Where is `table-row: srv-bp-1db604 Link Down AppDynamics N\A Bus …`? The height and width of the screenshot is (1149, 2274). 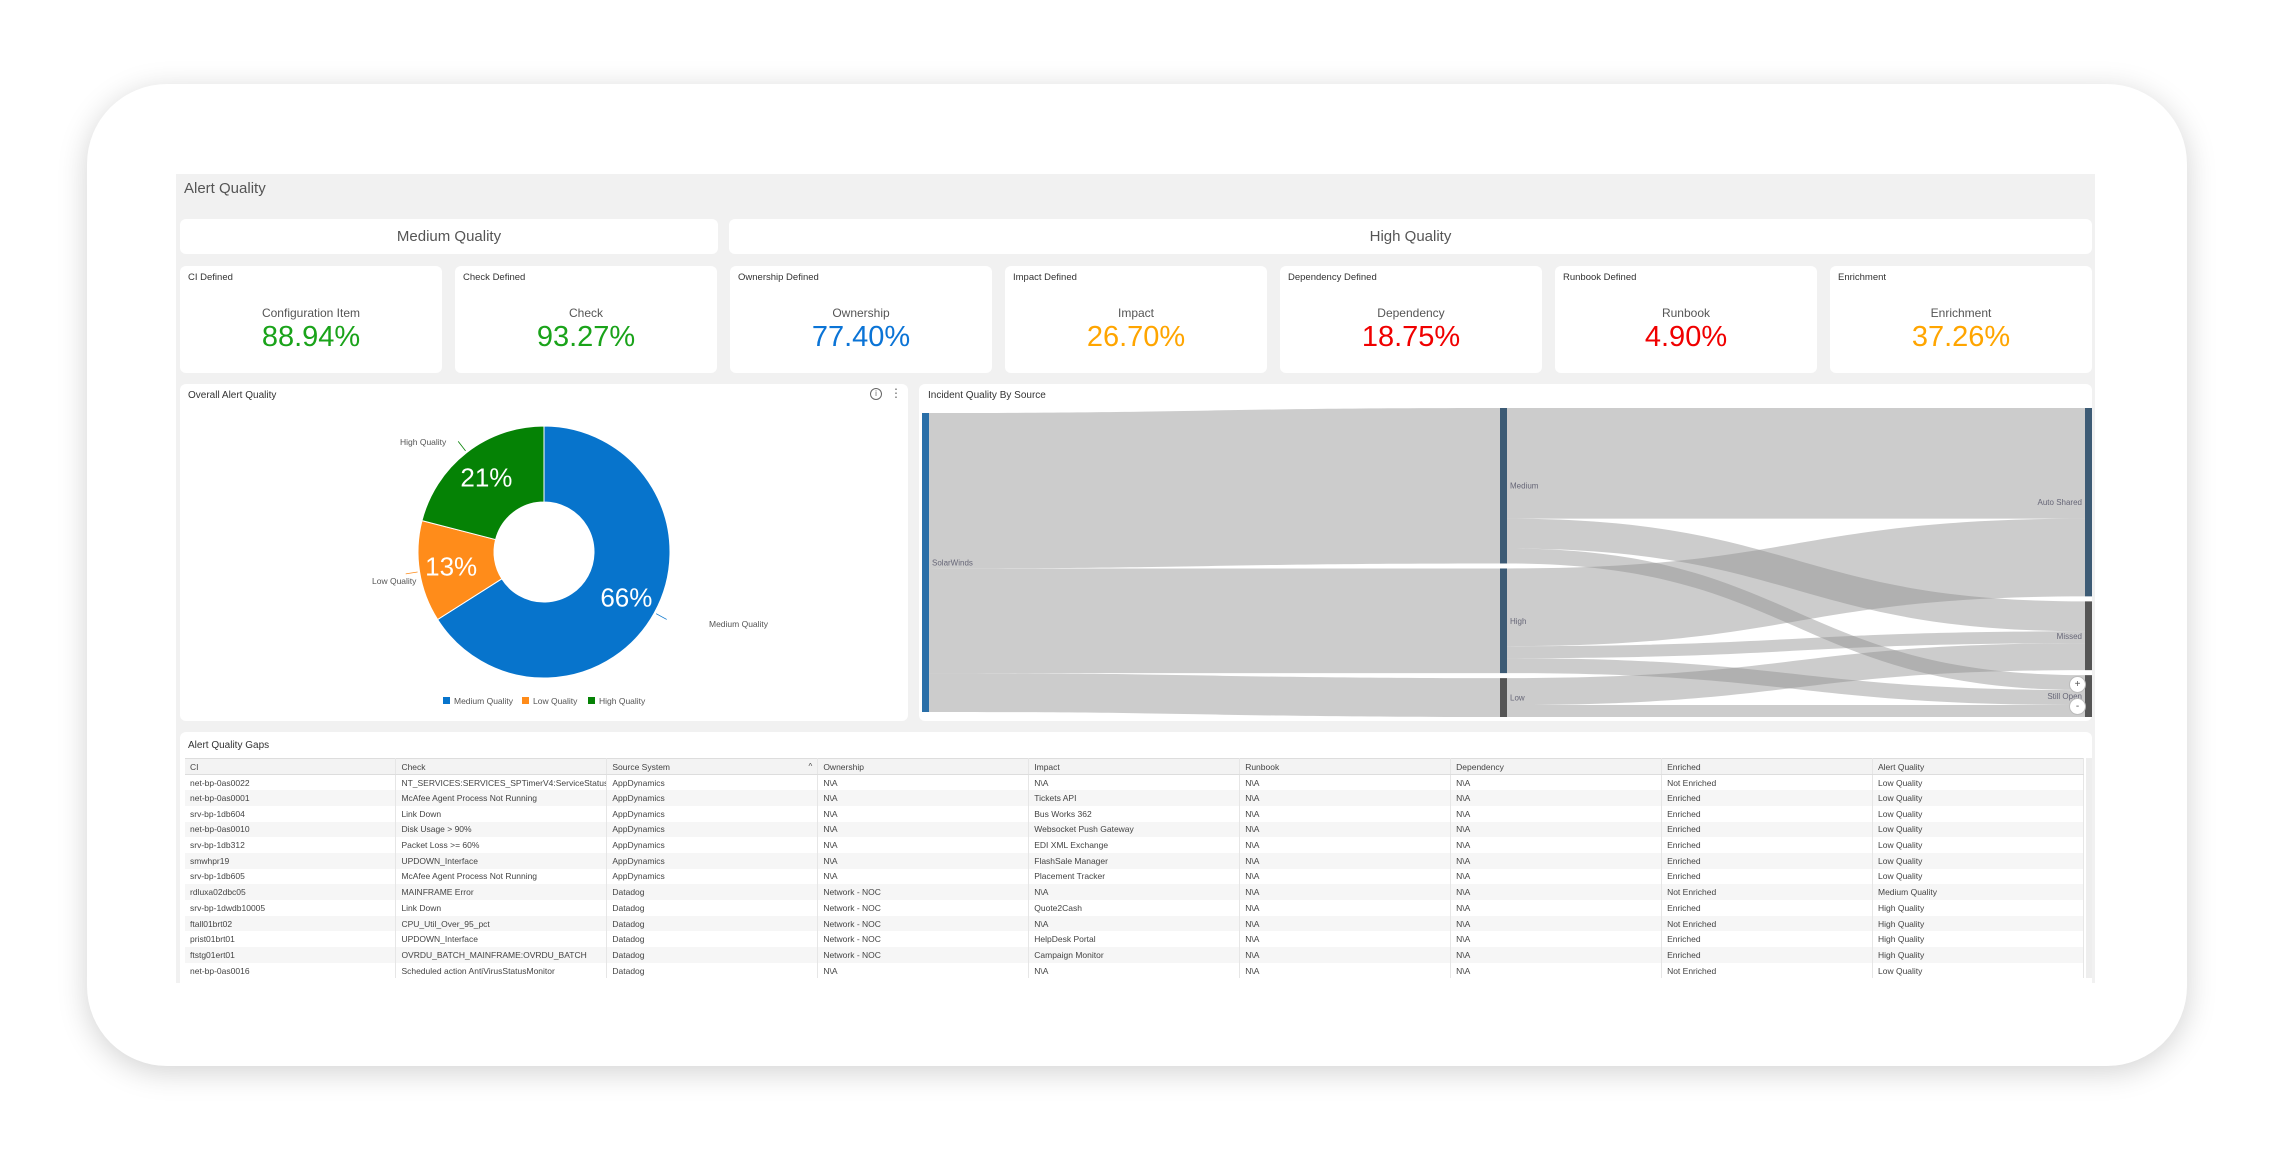
table-row: srv-bp-1db604 Link Down AppDynamics N\A Bus … is located at coordinates (1134, 813).